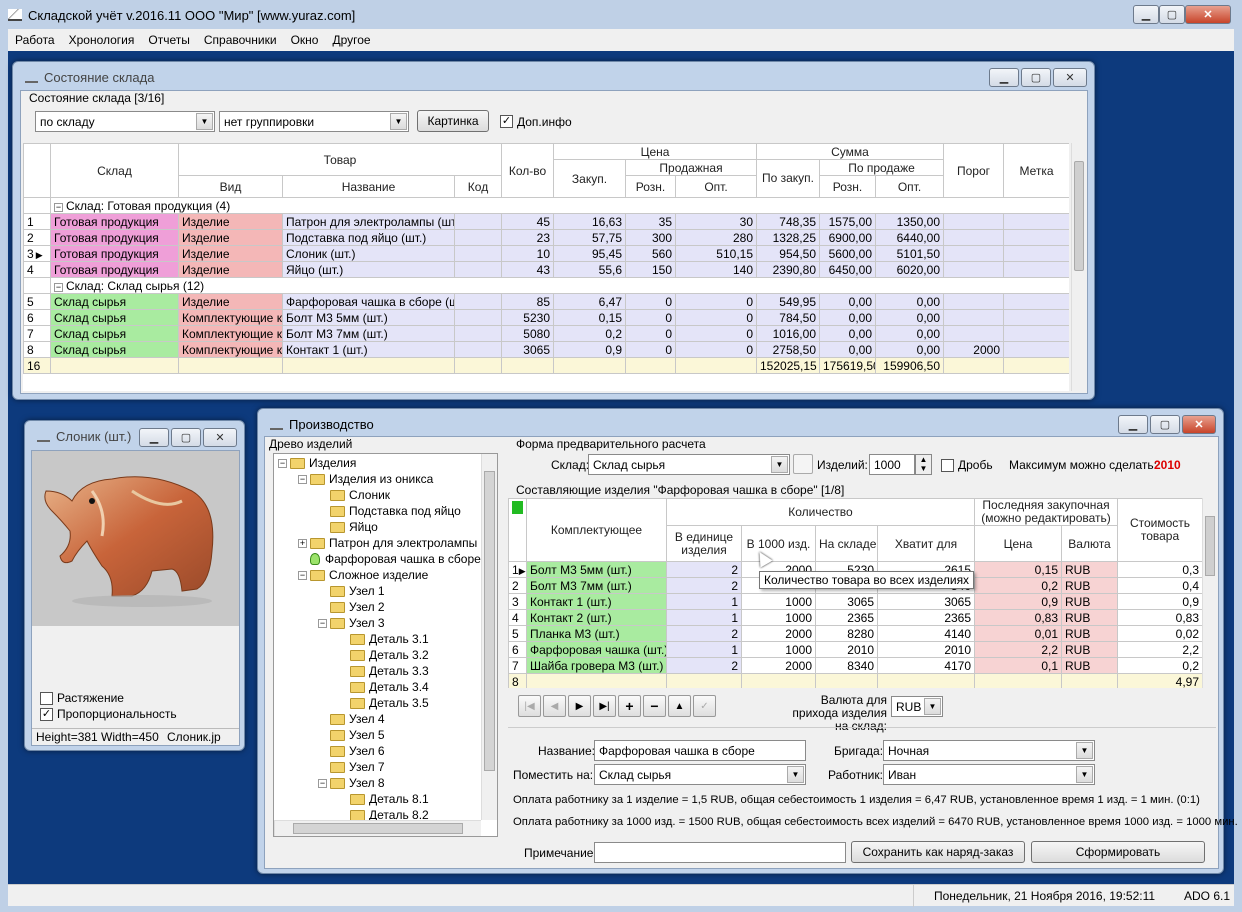 This screenshot has width=1242, height=912. Describe the element at coordinates (704, 706) in the screenshot. I see `nav-check-button: ✓` at that location.